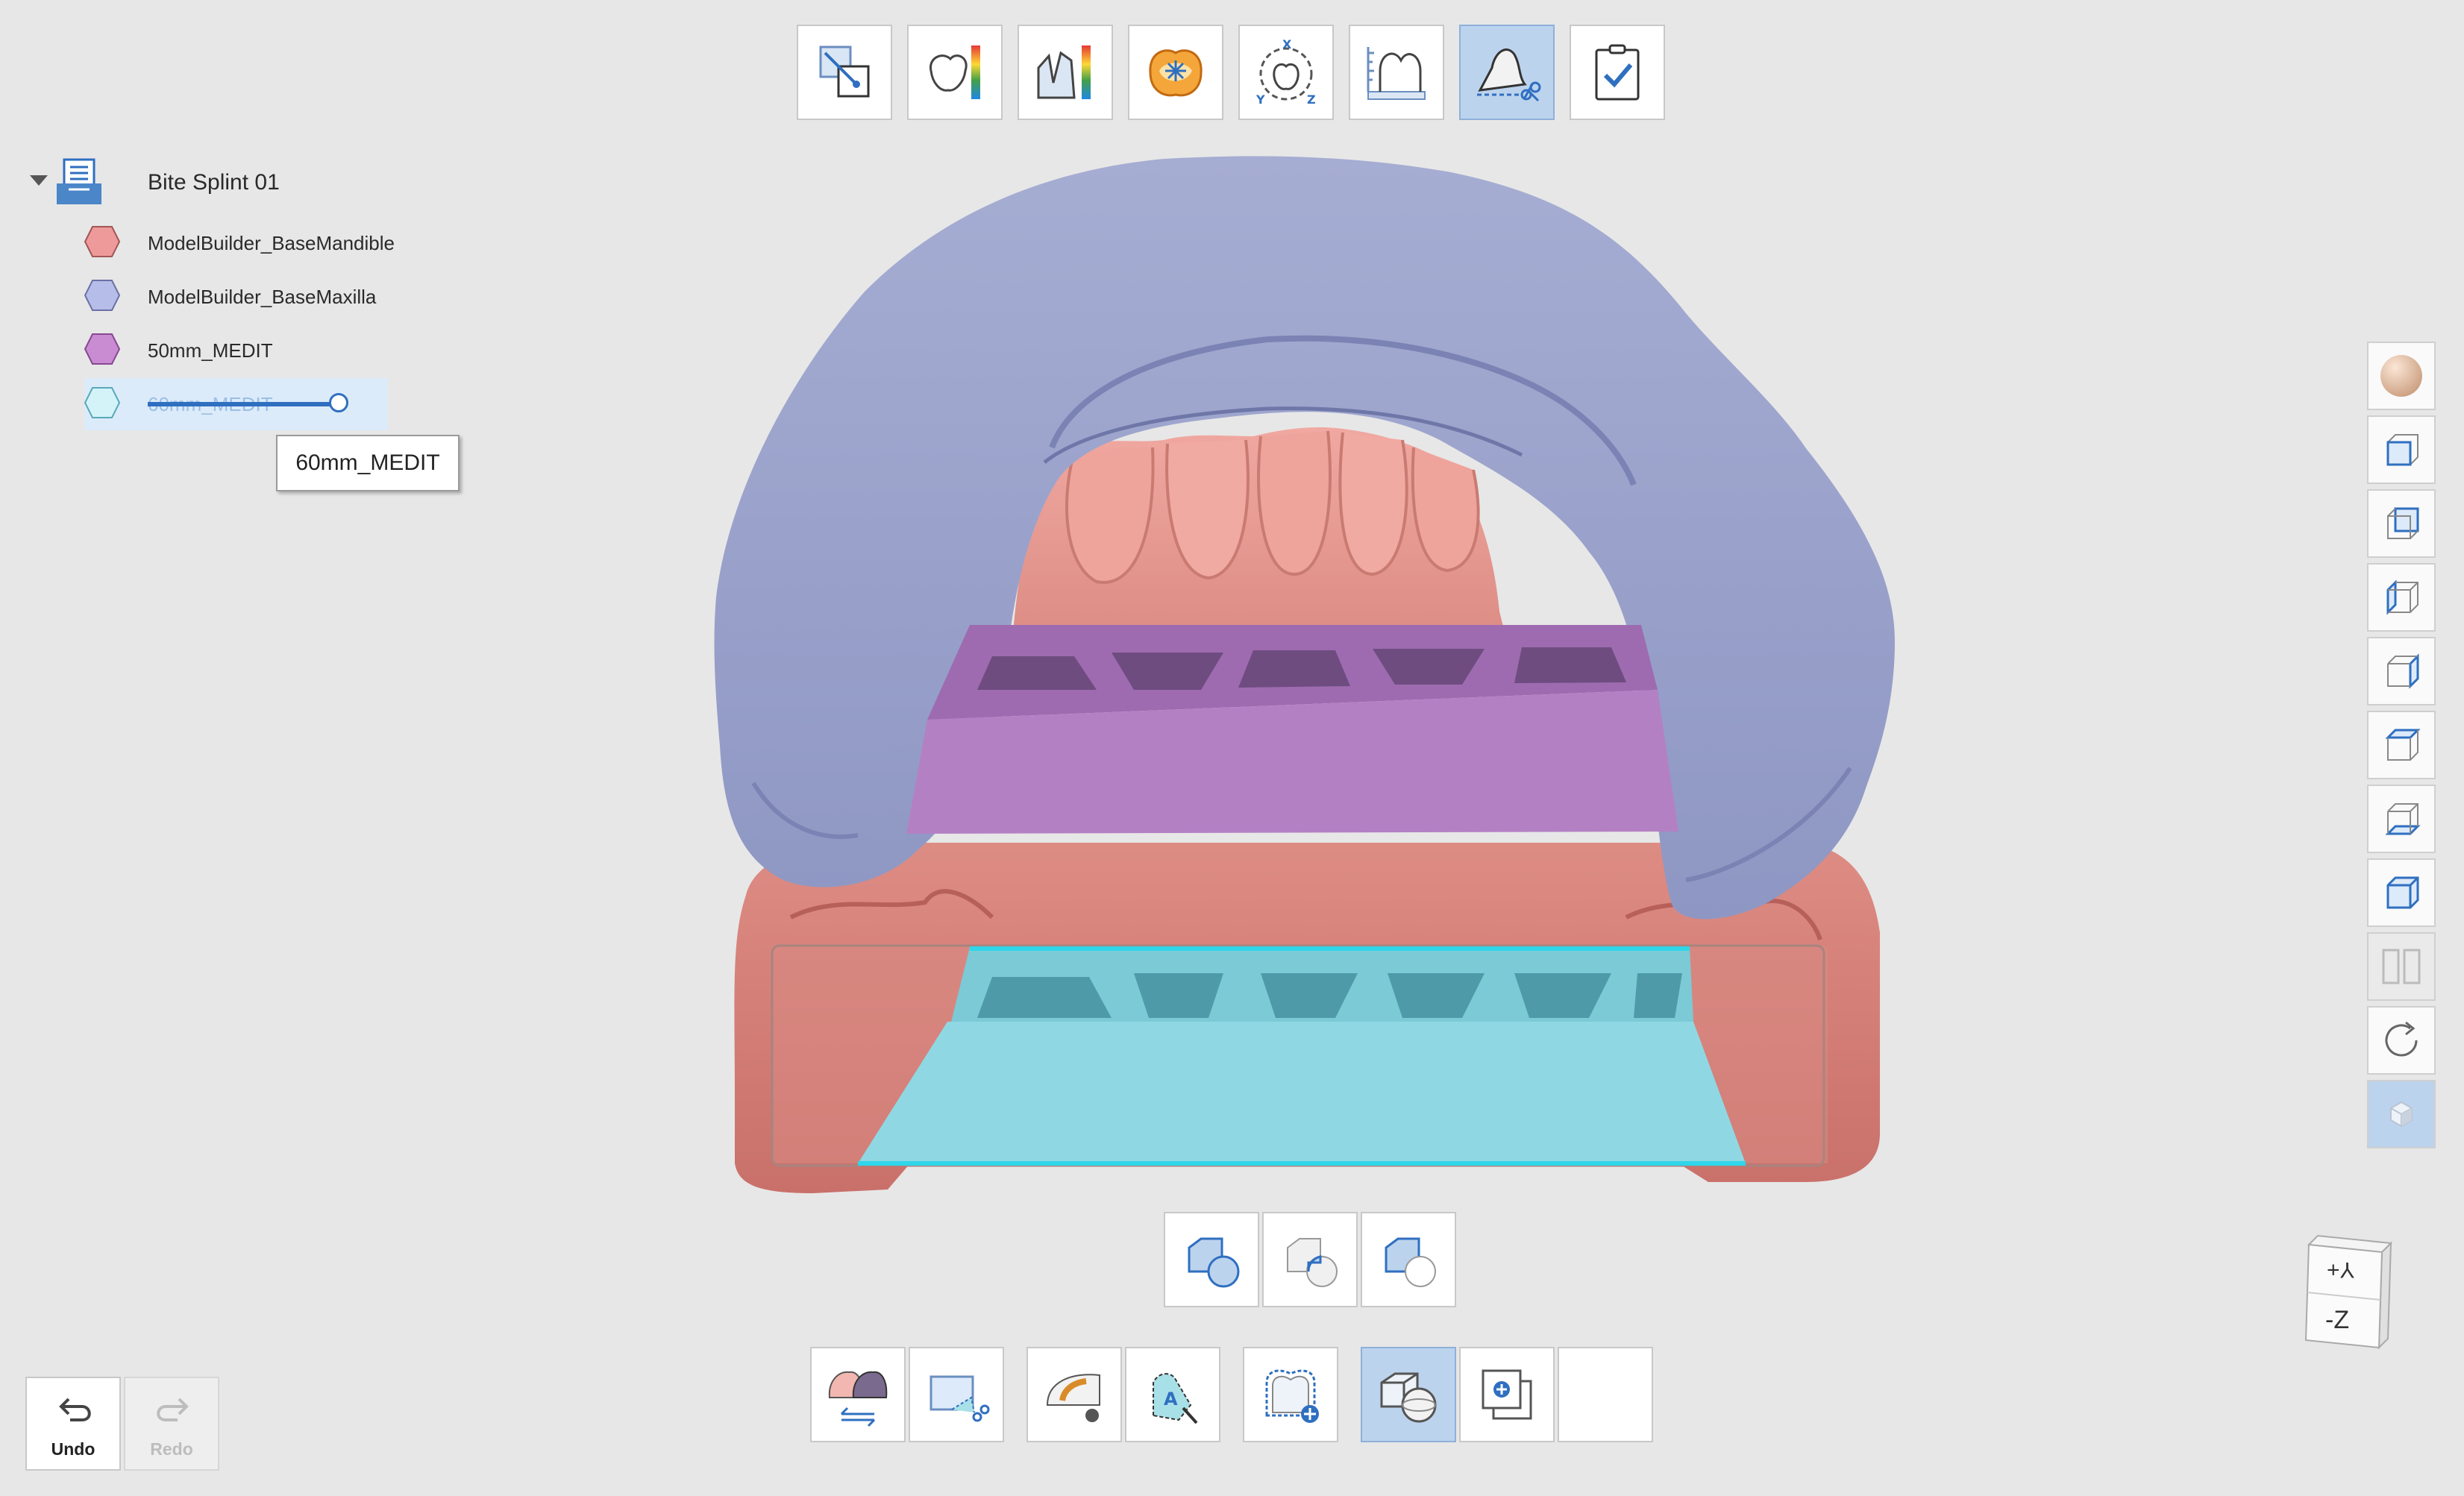  I want to click on cube-right-icon, so click(2403, 671).